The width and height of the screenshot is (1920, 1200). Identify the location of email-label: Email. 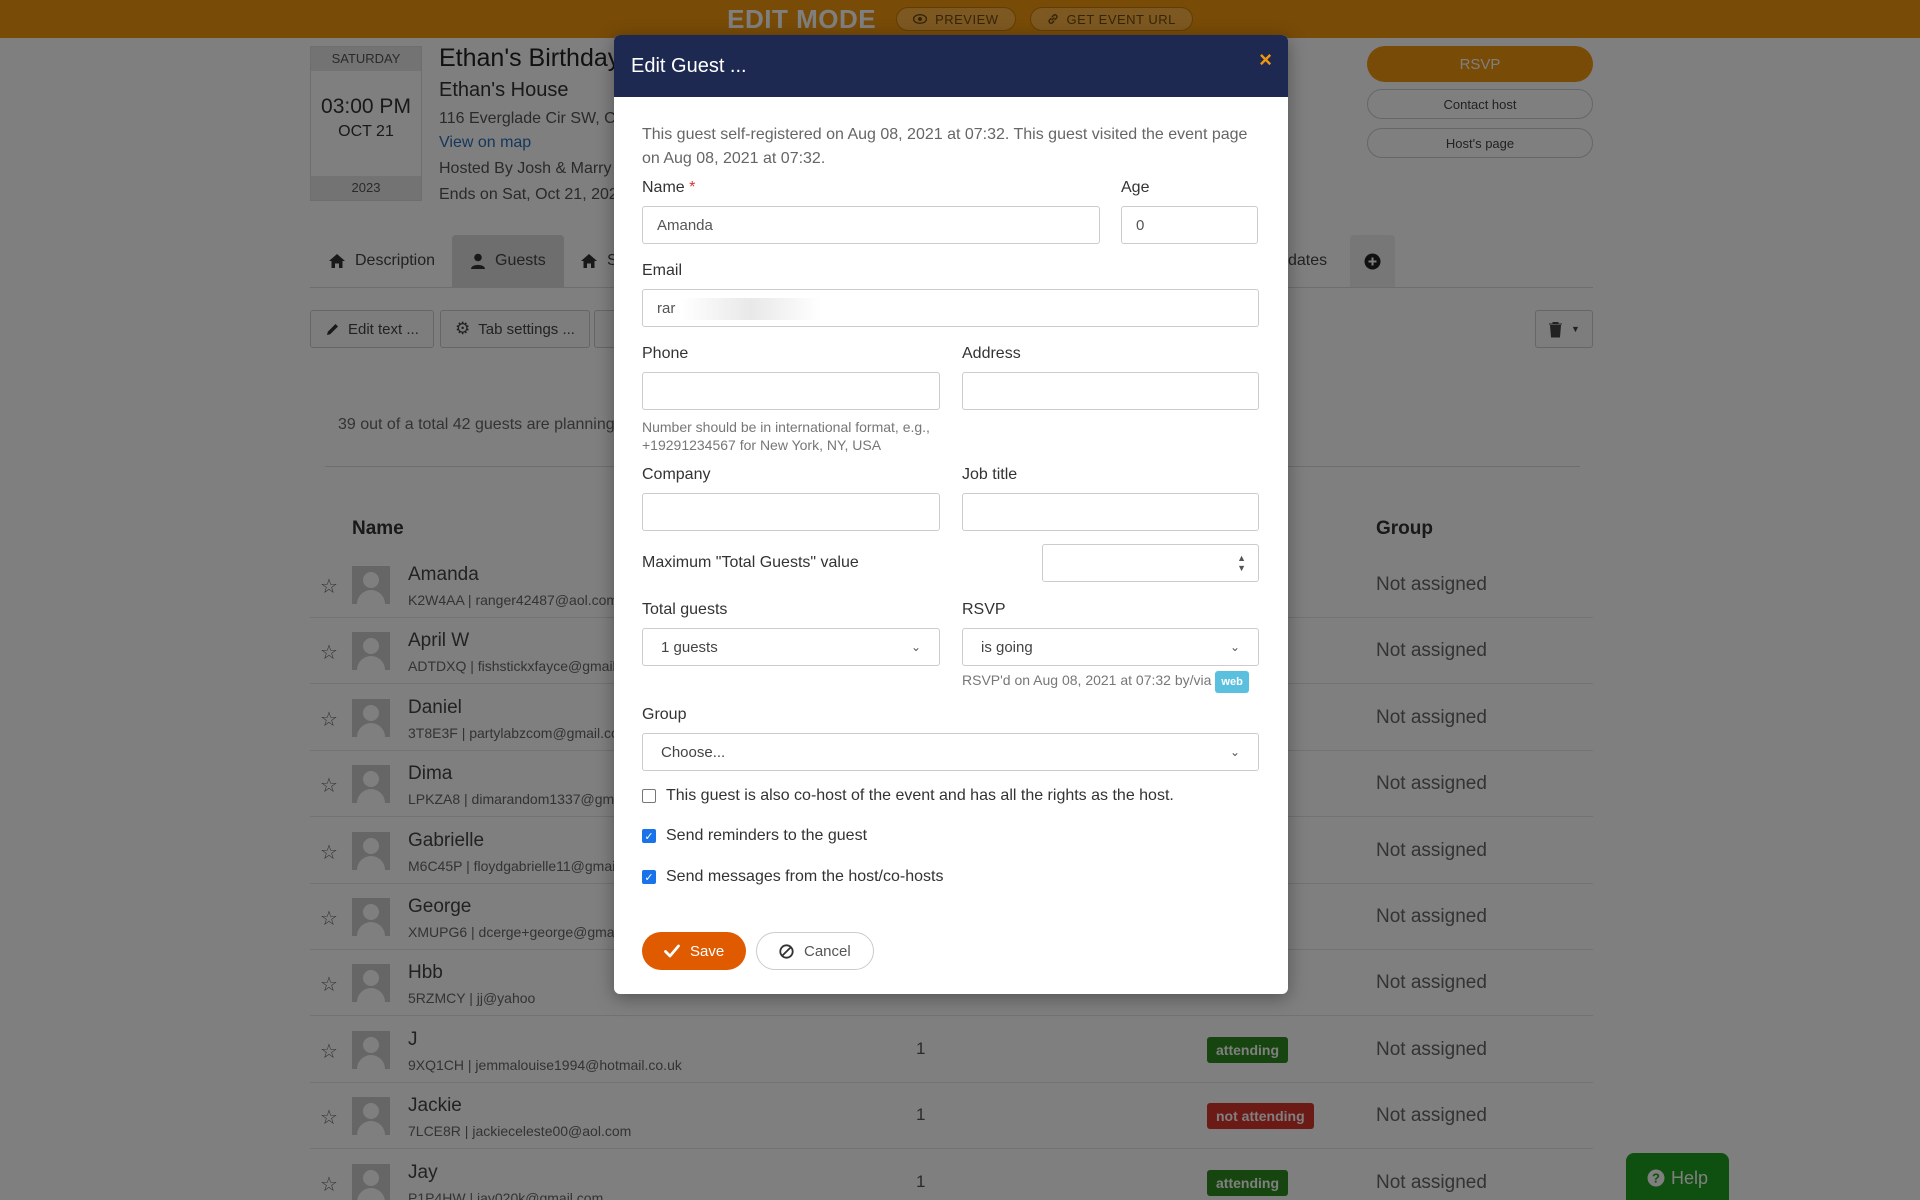
(662, 270).